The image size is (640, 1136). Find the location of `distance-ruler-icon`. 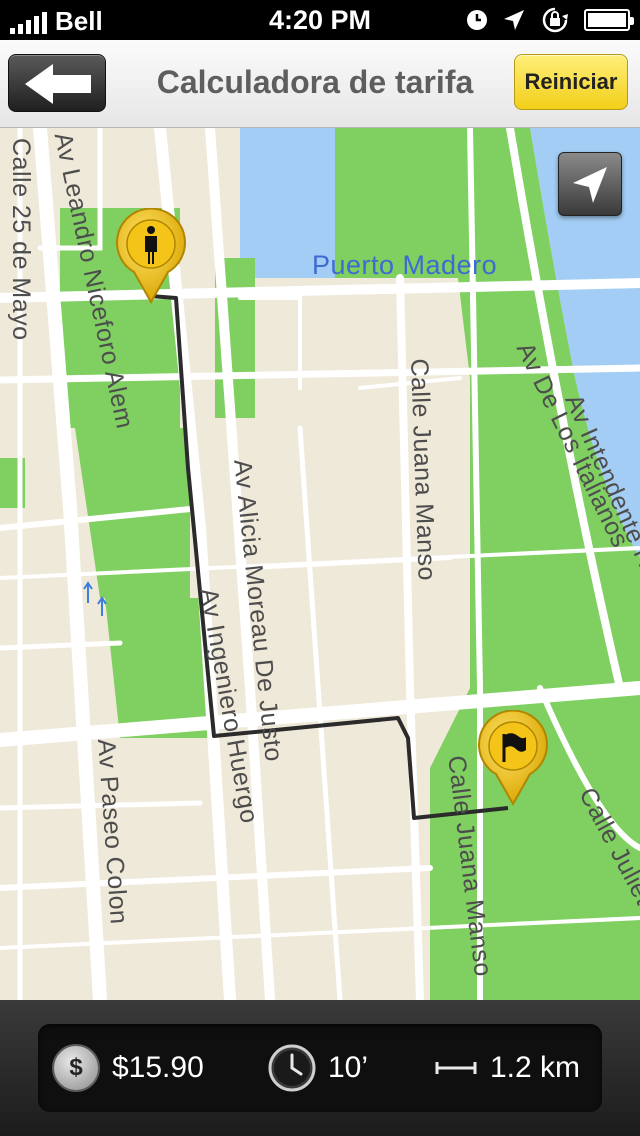

distance-ruler-icon is located at coordinates (456, 1068).